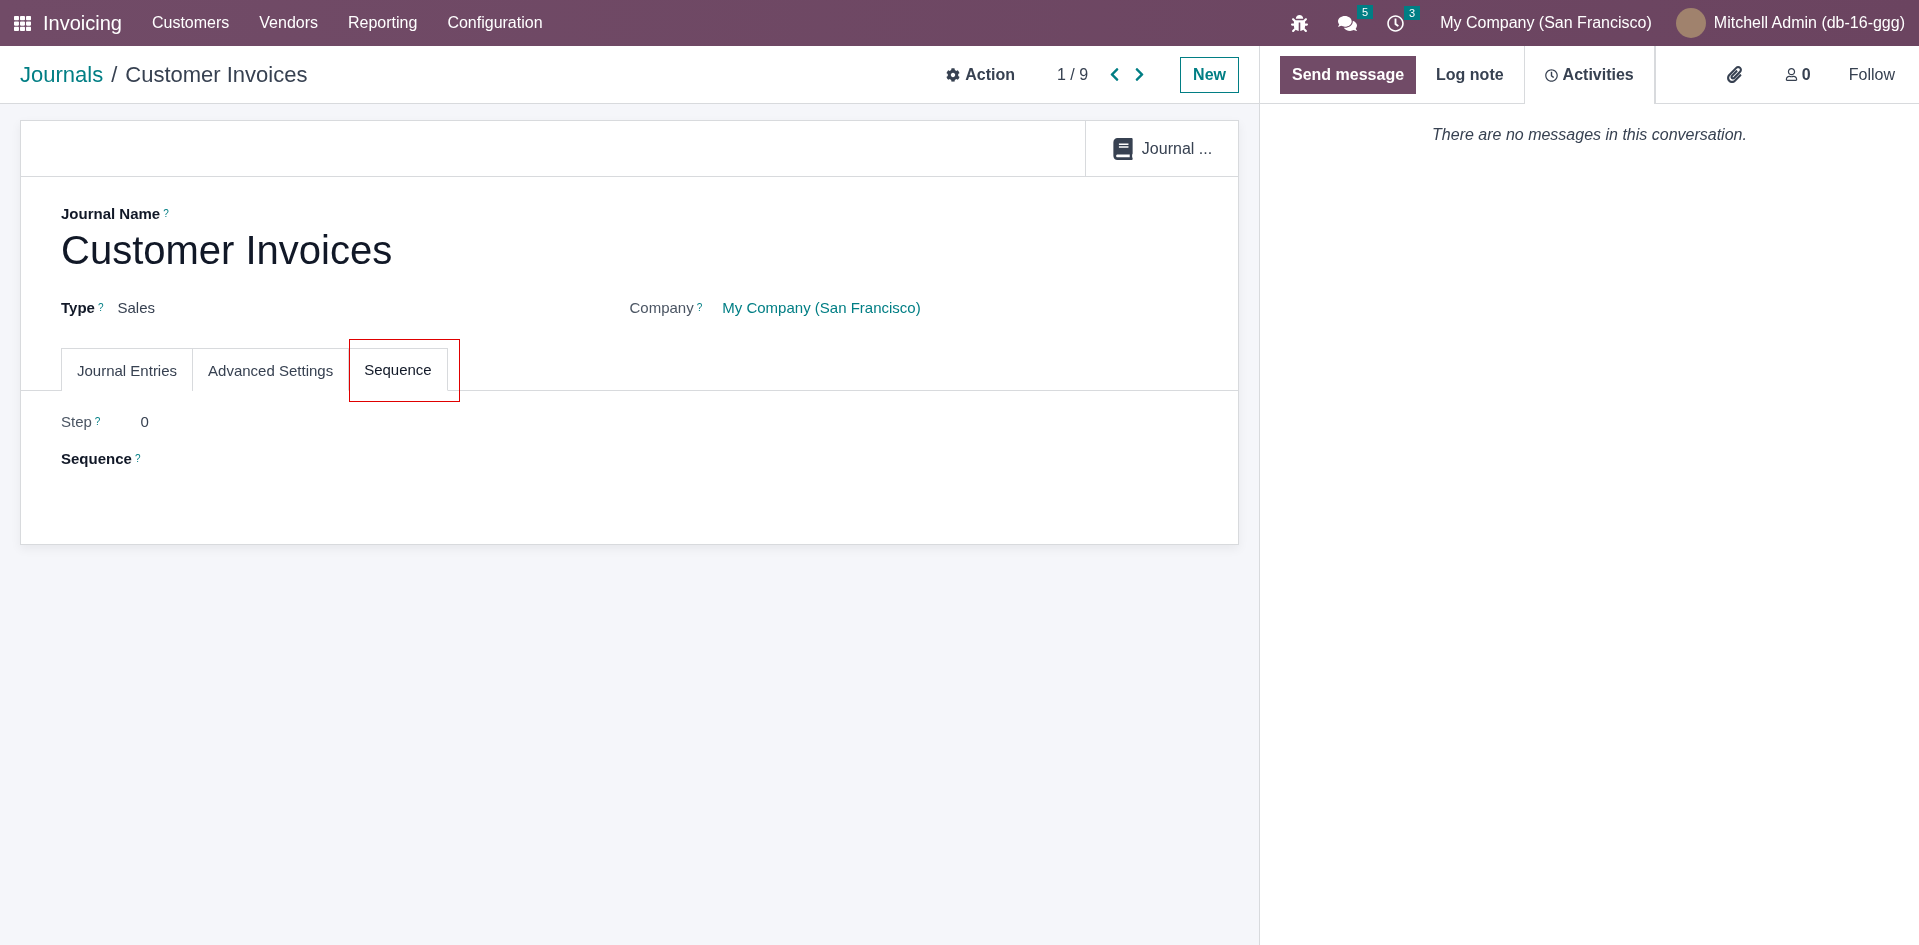 This screenshot has width=1919, height=945. Describe the element at coordinates (271, 369) in the screenshot. I see `form-tab: Advanced Settings` at that location.